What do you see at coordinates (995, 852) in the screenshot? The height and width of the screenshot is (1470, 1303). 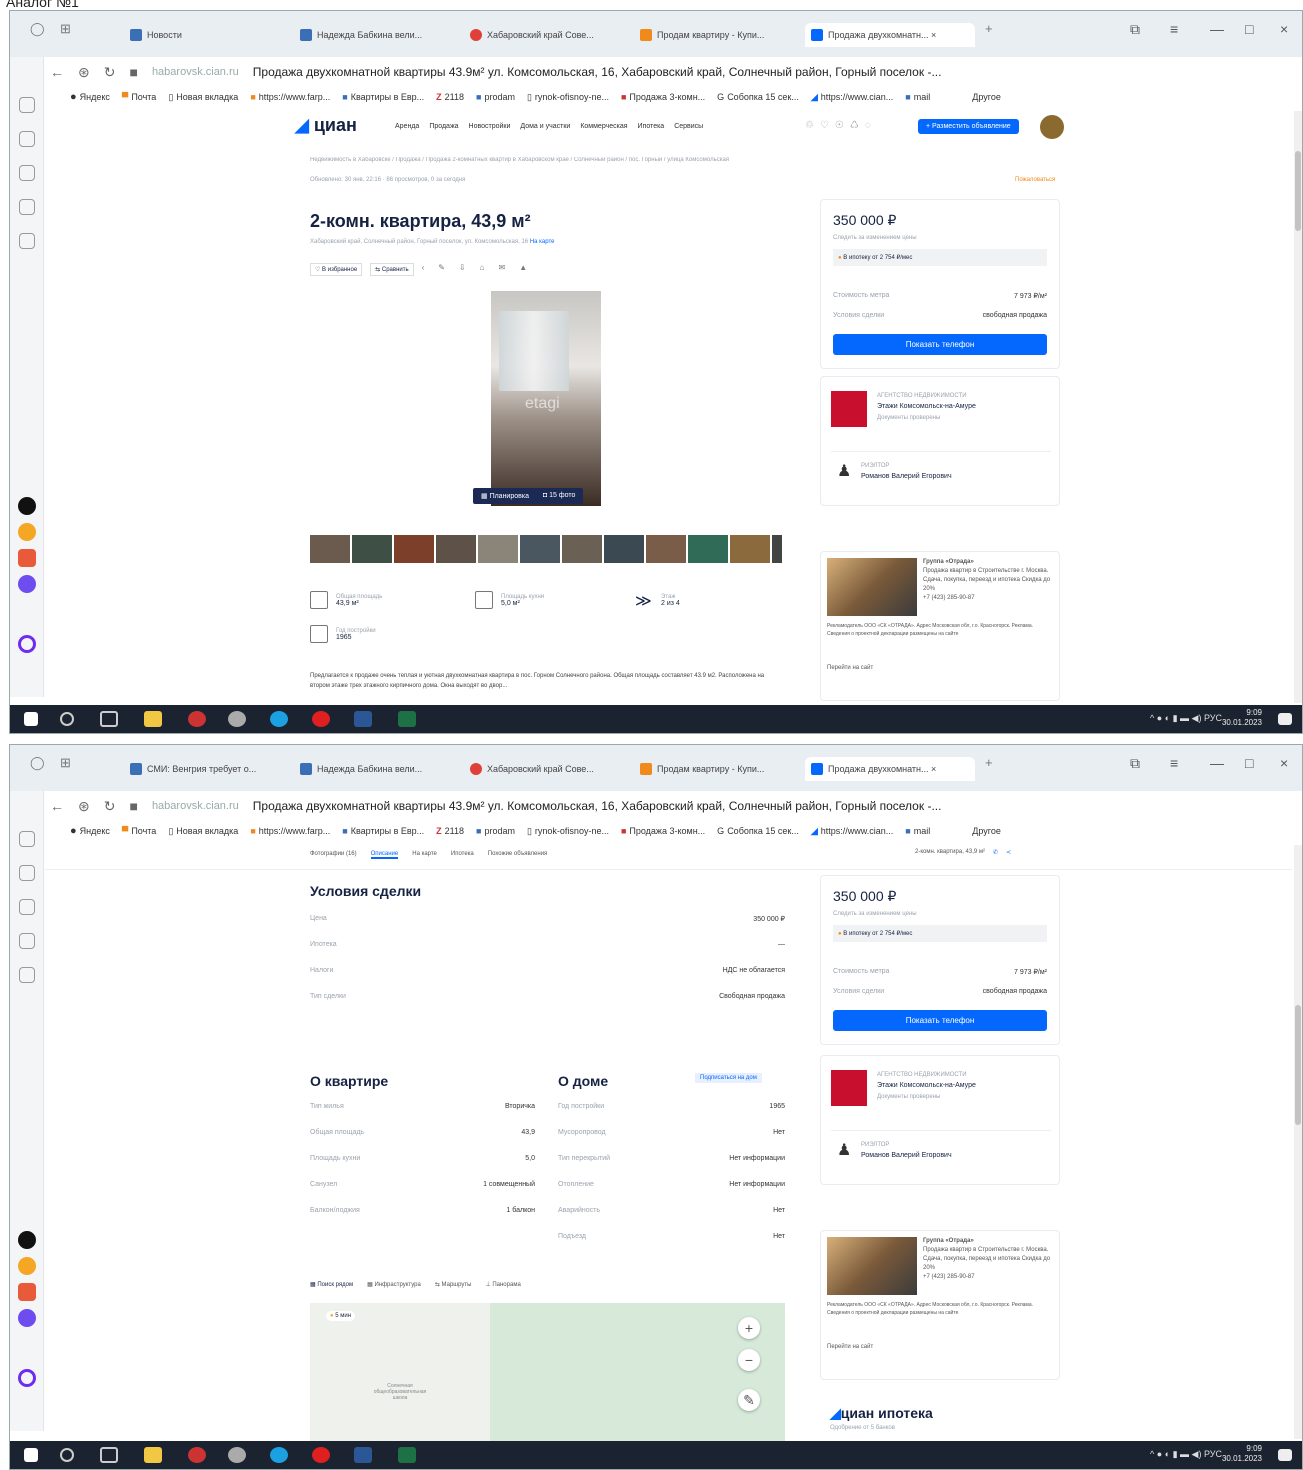 I see `phone-icon: ✆` at bounding box center [995, 852].